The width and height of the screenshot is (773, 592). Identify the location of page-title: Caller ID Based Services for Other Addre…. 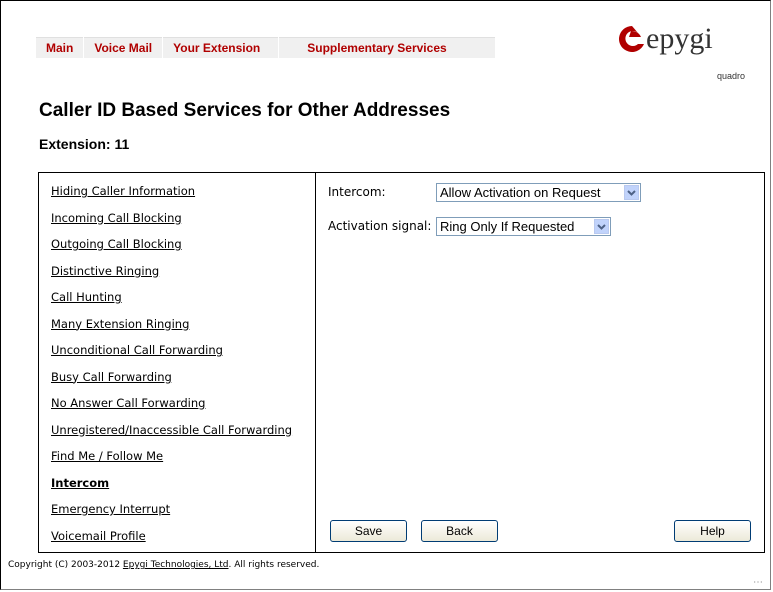
(245, 110).